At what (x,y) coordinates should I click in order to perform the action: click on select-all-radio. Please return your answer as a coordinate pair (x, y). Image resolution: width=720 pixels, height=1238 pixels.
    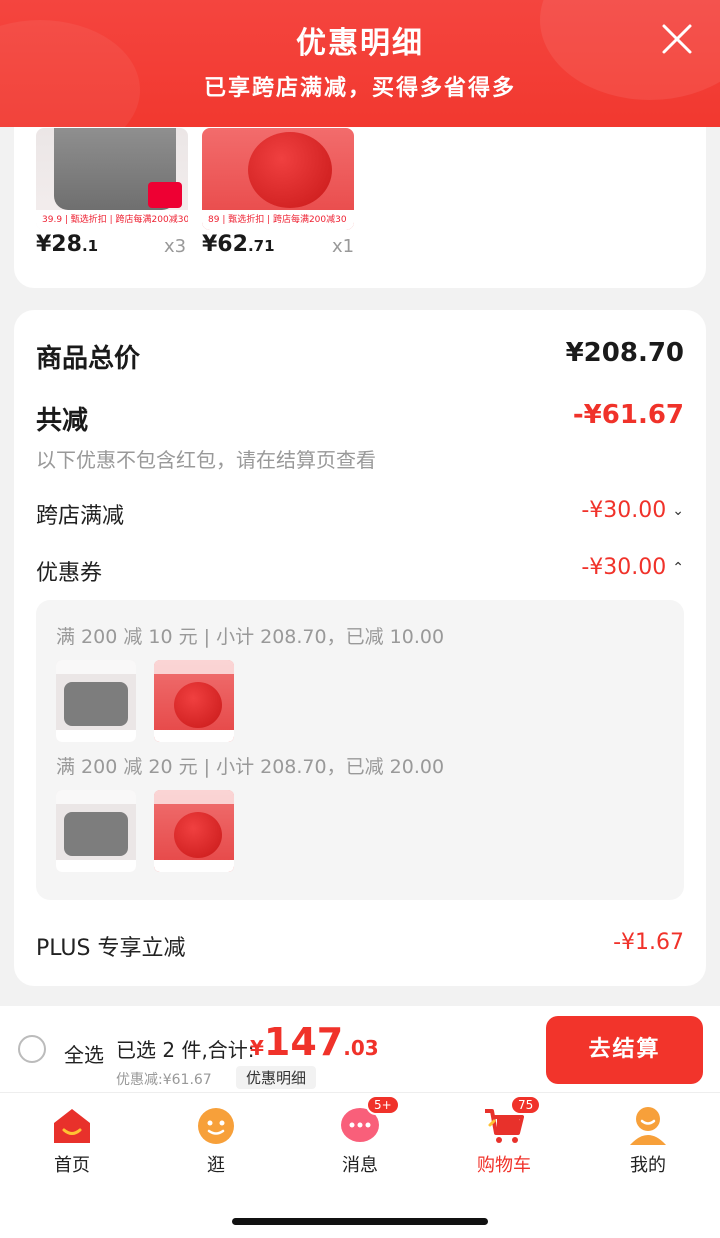
    Looking at the image, I should click on (32, 1049).